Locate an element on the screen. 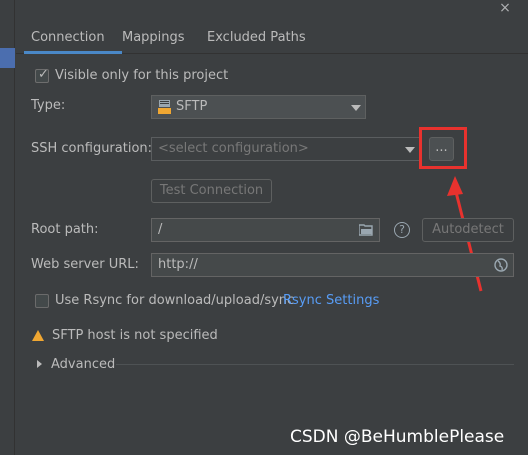 The image size is (528, 455). ssh-config-label: SSH configuration: is located at coordinates (92, 148).